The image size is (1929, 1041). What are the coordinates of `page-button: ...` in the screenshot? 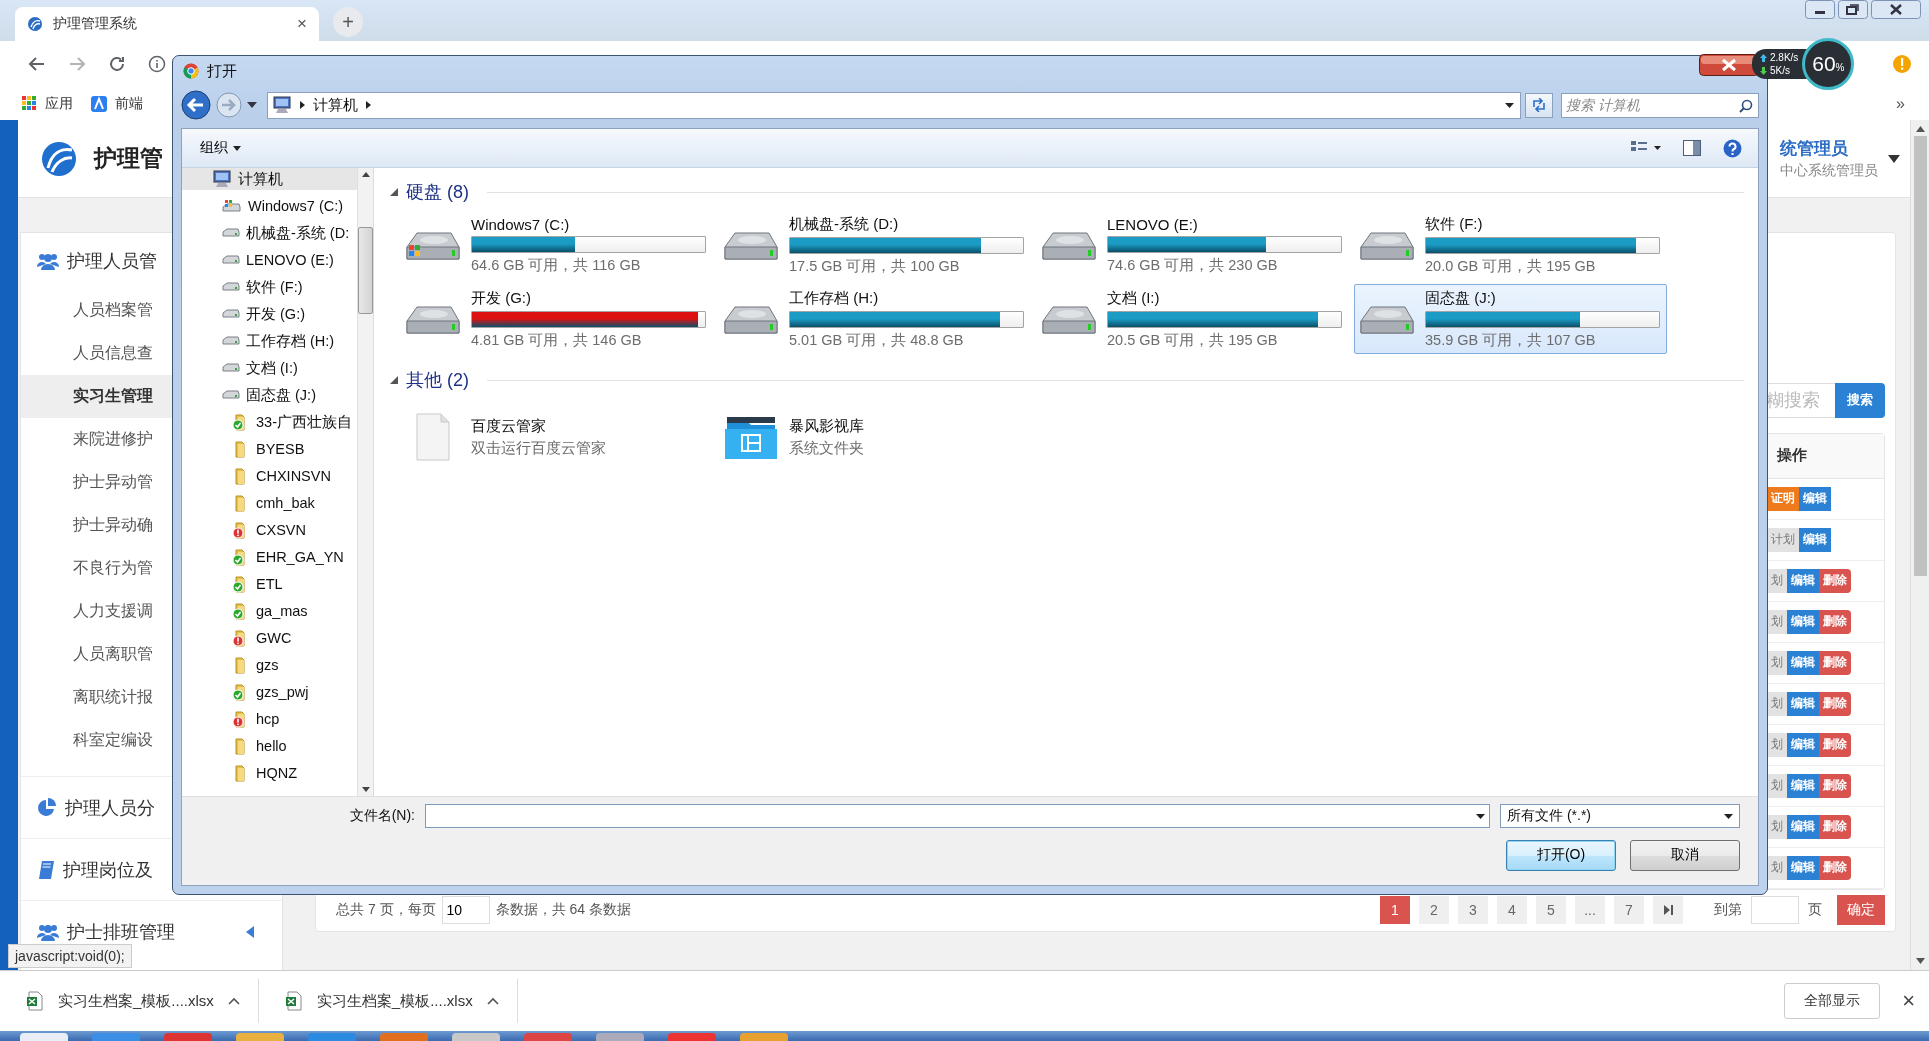 It's located at (1590, 910).